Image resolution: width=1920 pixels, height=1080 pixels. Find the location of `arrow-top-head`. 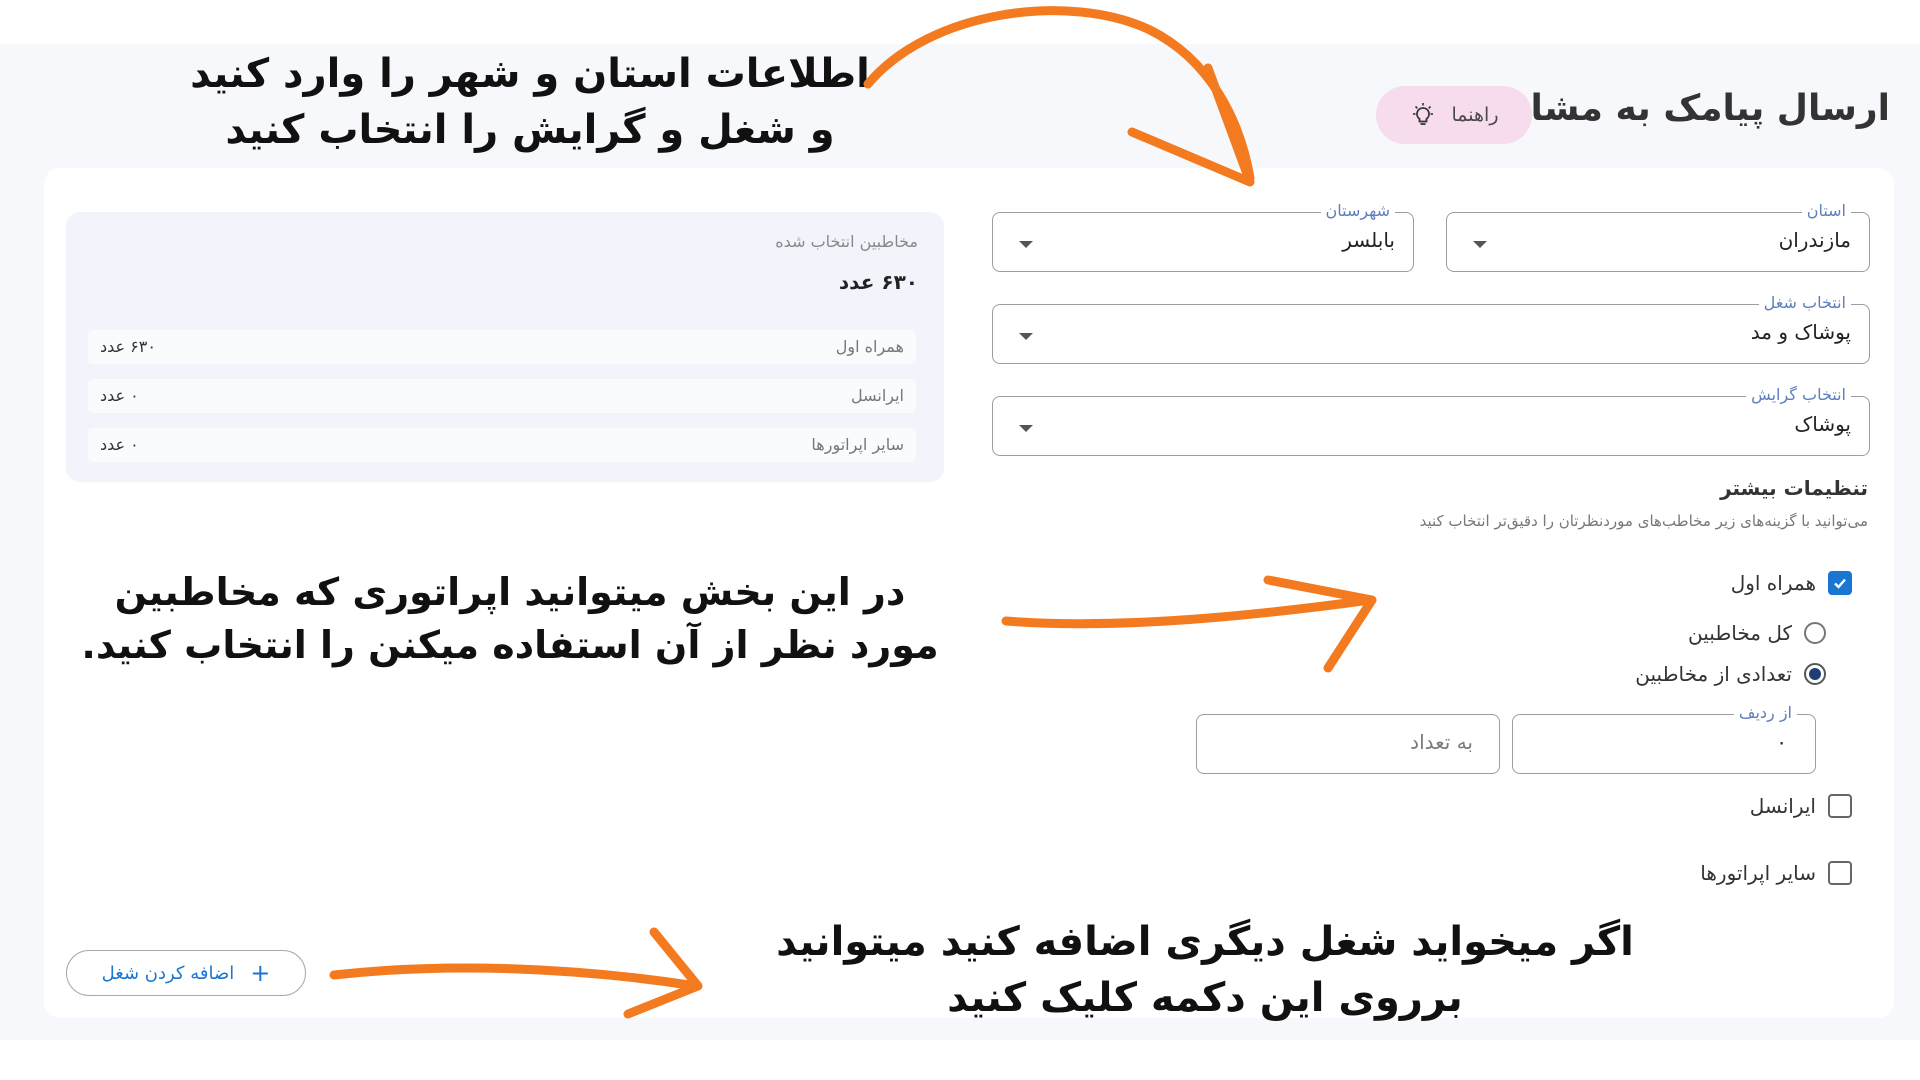

arrow-top-head is located at coordinates (1191, 125).